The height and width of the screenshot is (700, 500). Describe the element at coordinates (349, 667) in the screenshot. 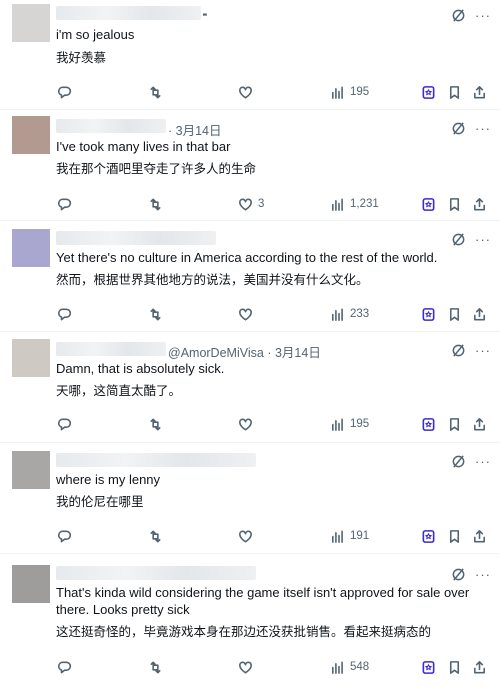

I see `views-button: 548` at that location.